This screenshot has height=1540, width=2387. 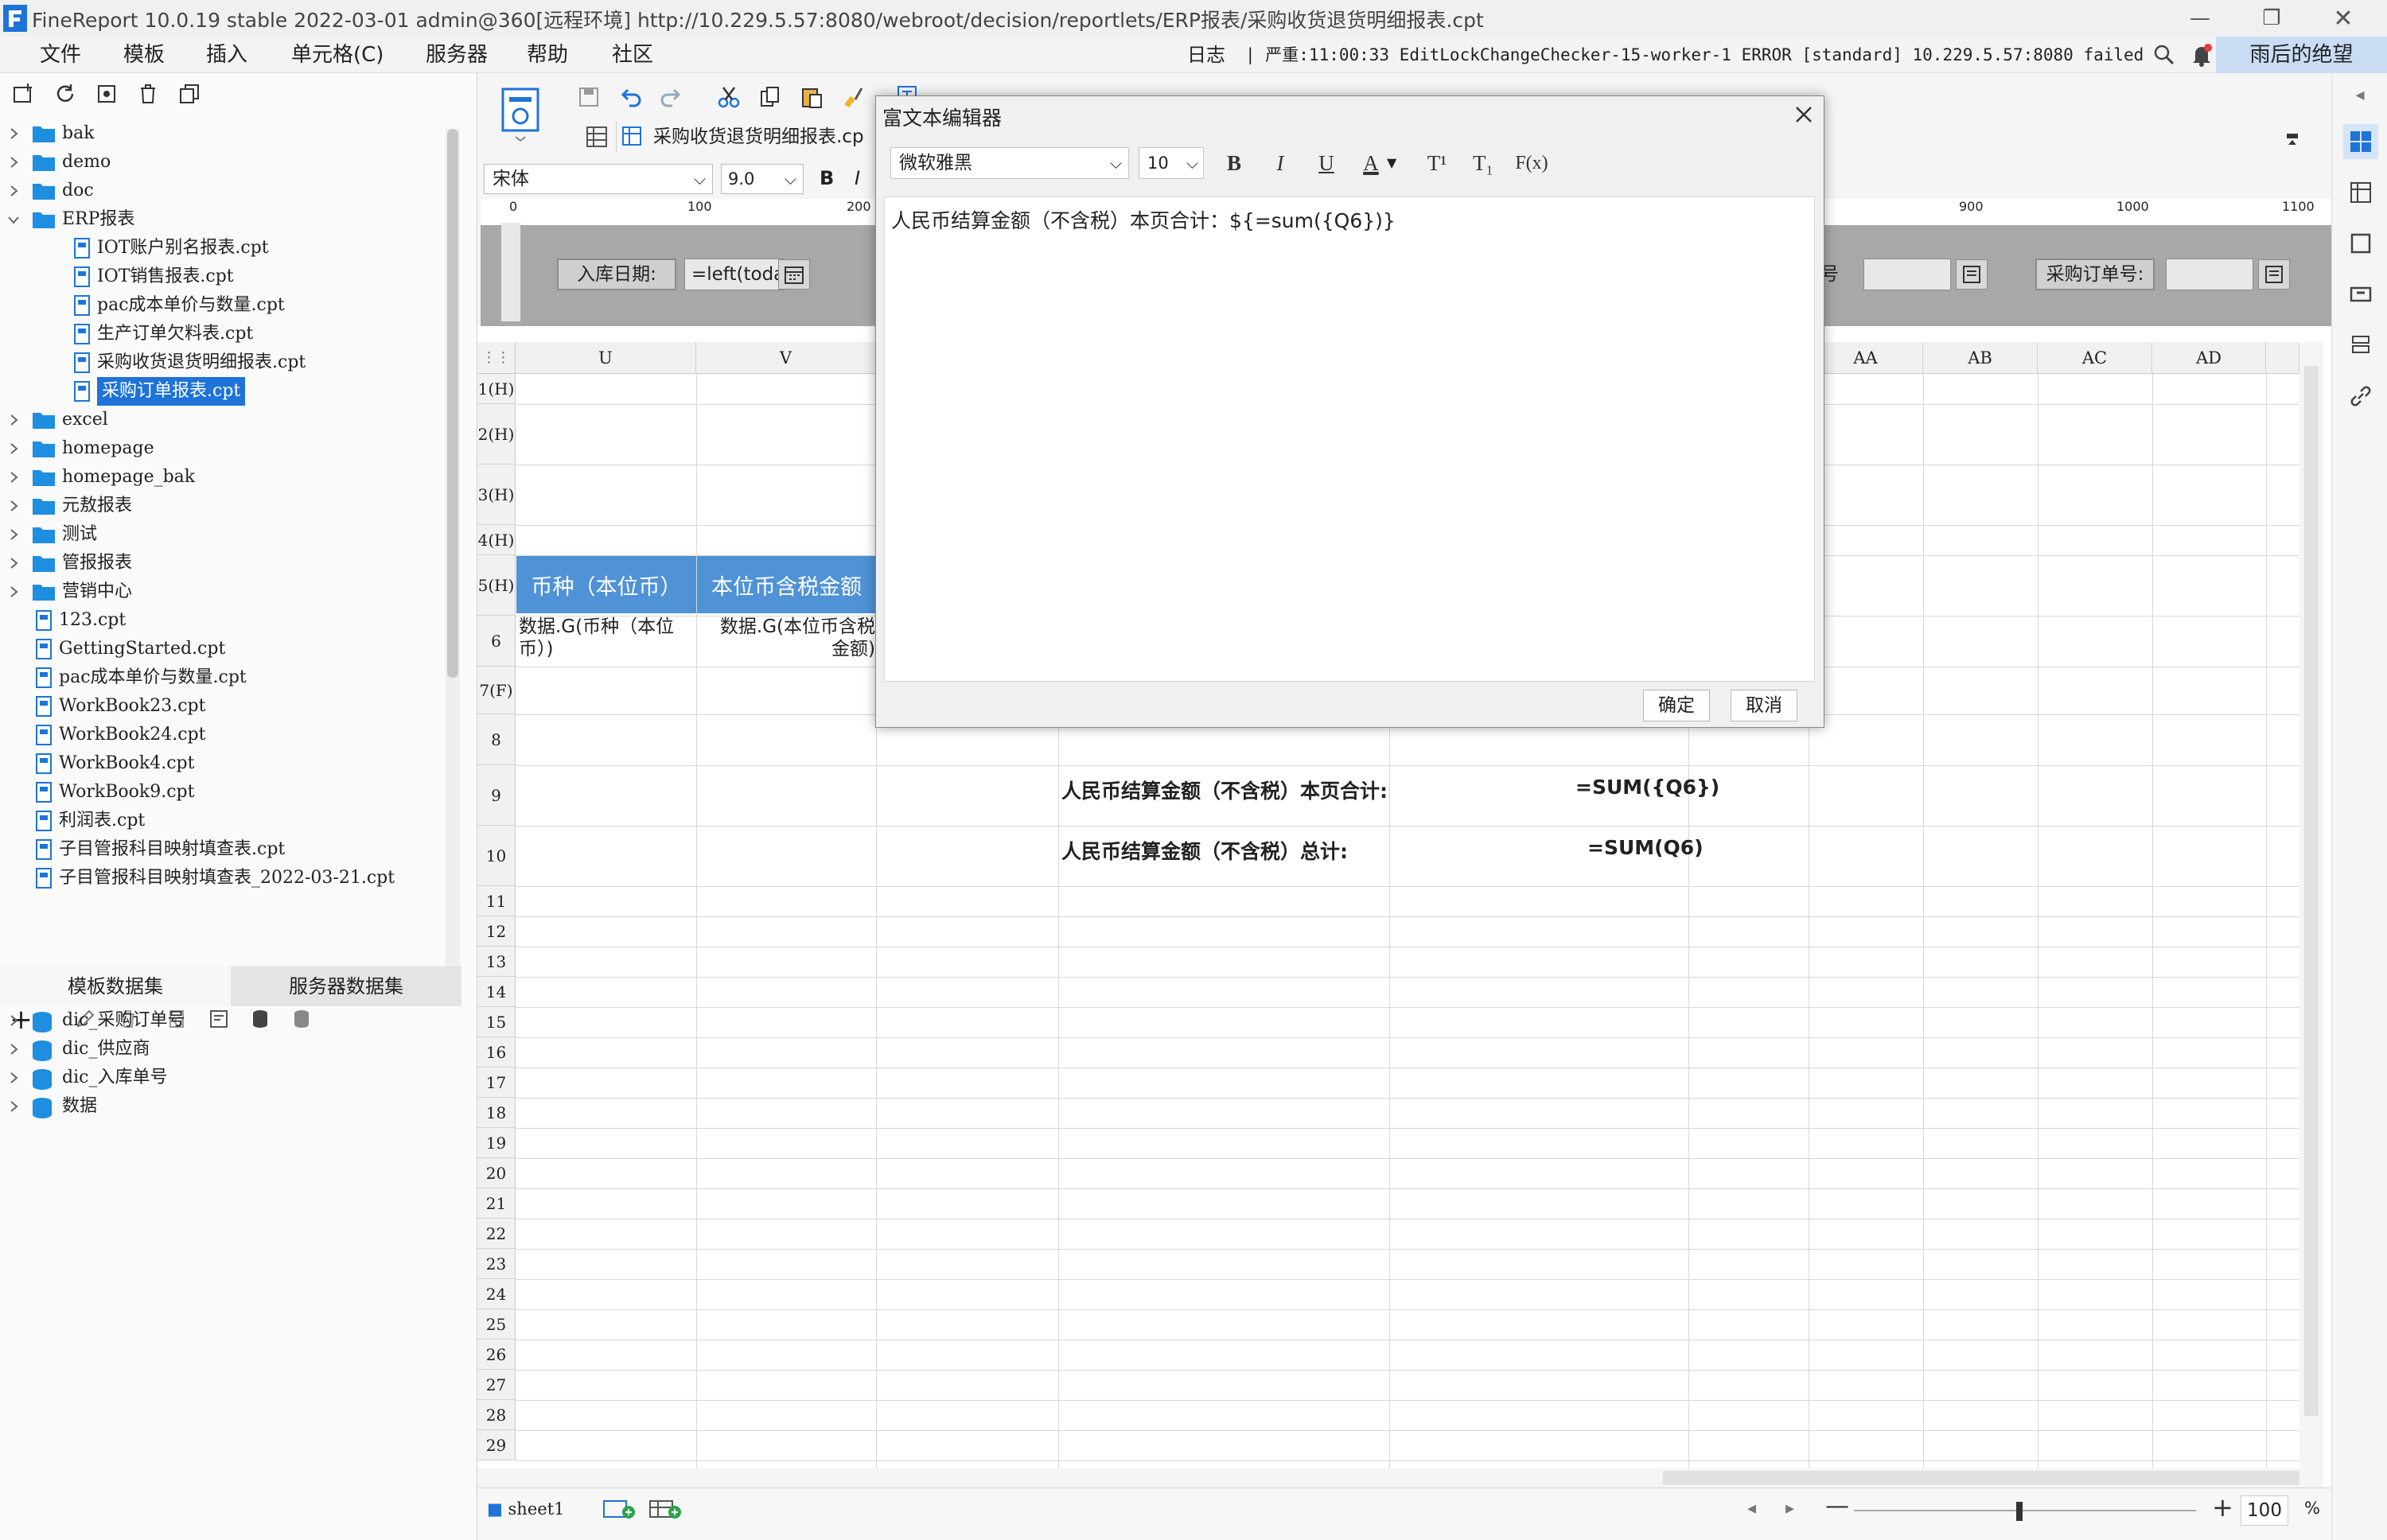 I want to click on ok-button: 确定, so click(x=1676, y=705).